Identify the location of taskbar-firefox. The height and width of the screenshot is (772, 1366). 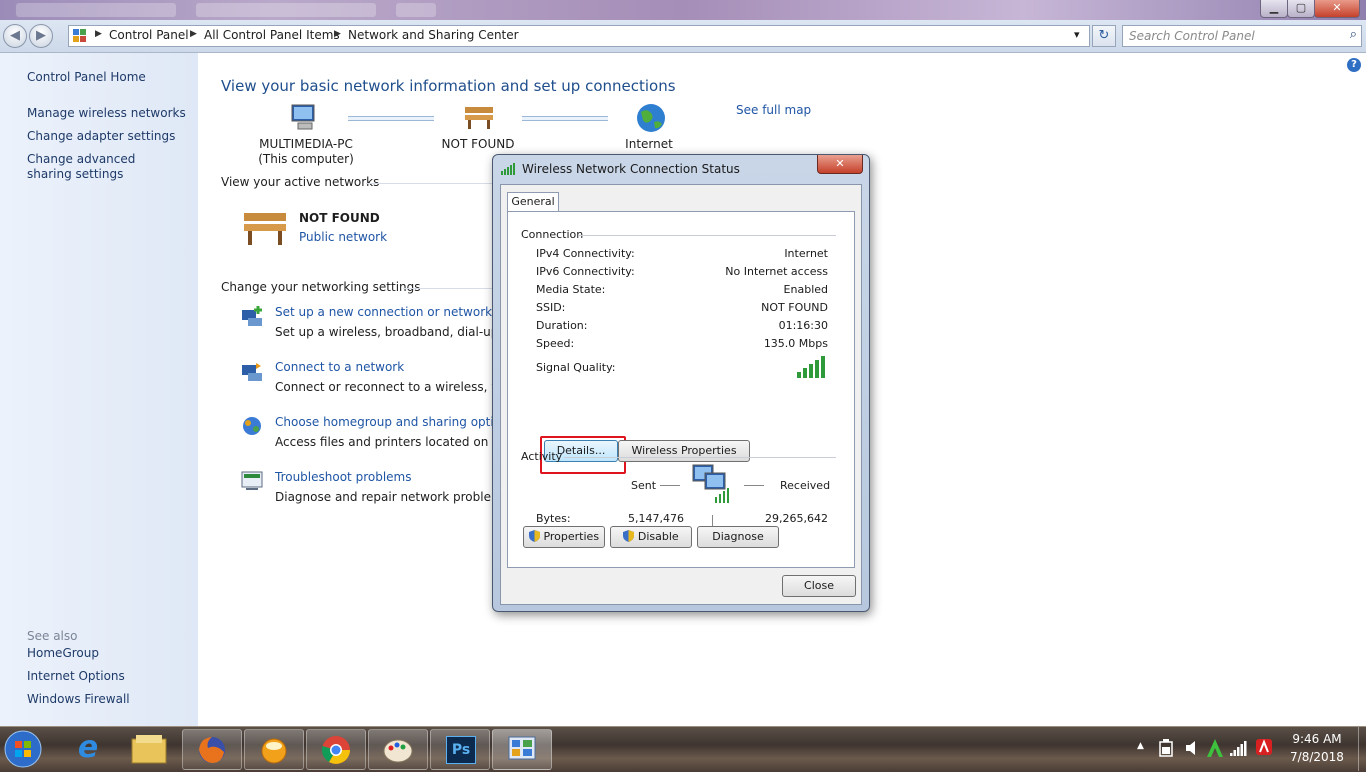
(212, 749).